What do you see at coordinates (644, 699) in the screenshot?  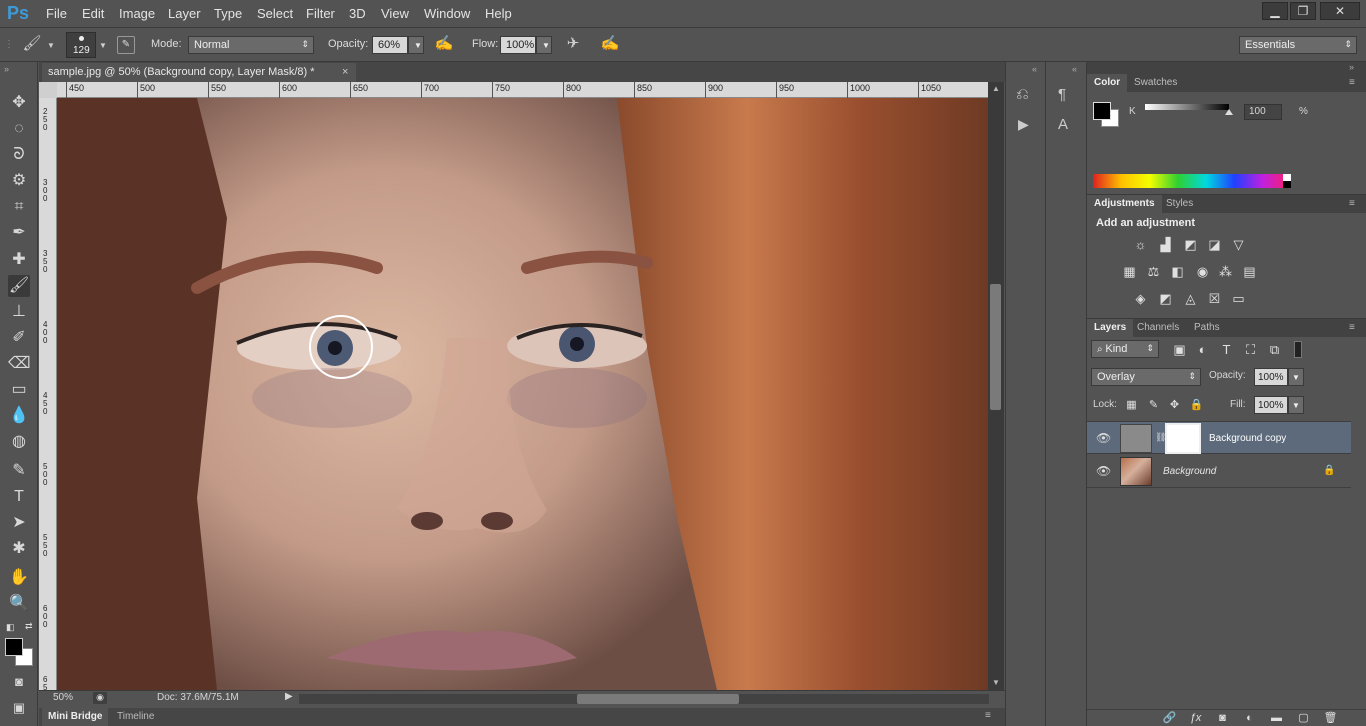 I see `horizontal-scrollbar` at bounding box center [644, 699].